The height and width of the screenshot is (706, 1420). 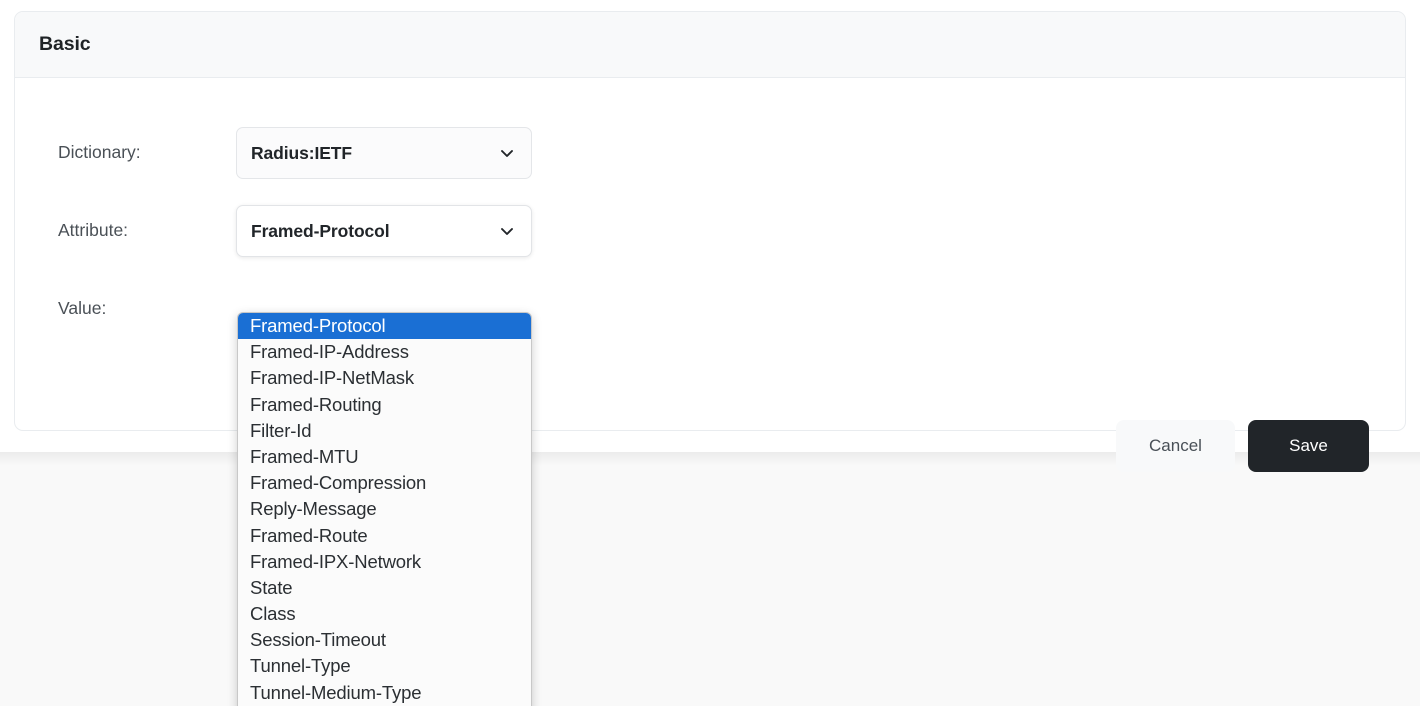 What do you see at coordinates (65, 44) in the screenshot?
I see `page-title: Basic` at bounding box center [65, 44].